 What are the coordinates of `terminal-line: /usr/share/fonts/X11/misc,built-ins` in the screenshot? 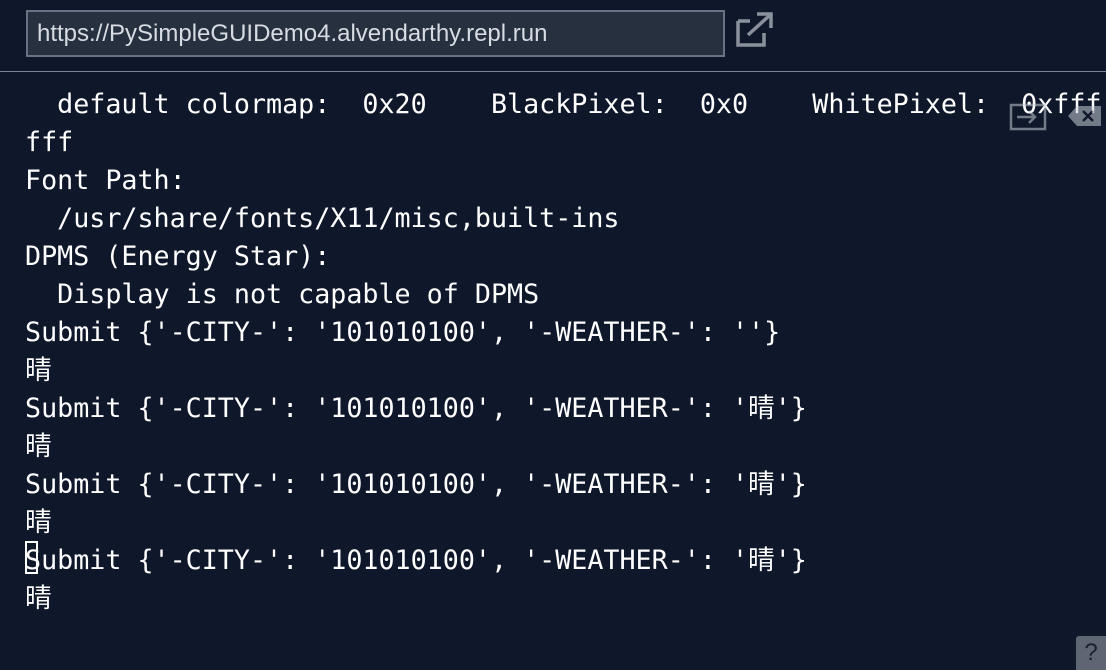 It's located at (322, 218).